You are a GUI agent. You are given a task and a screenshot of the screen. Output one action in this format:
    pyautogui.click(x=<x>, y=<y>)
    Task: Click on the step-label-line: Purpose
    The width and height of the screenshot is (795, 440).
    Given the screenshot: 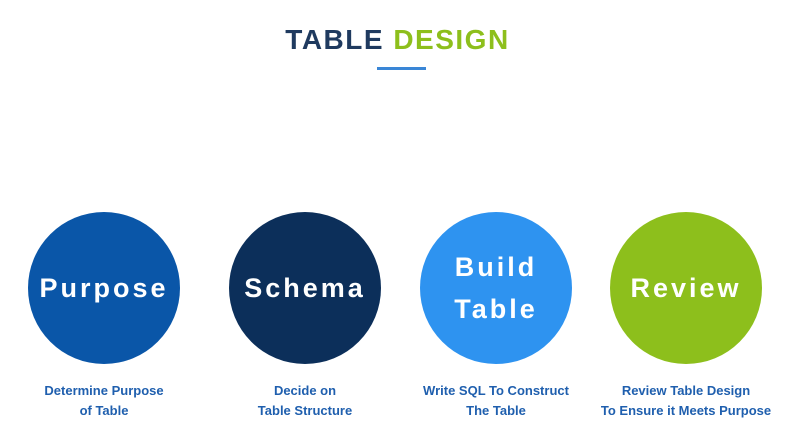 What is the action you would take?
    pyautogui.click(x=104, y=288)
    